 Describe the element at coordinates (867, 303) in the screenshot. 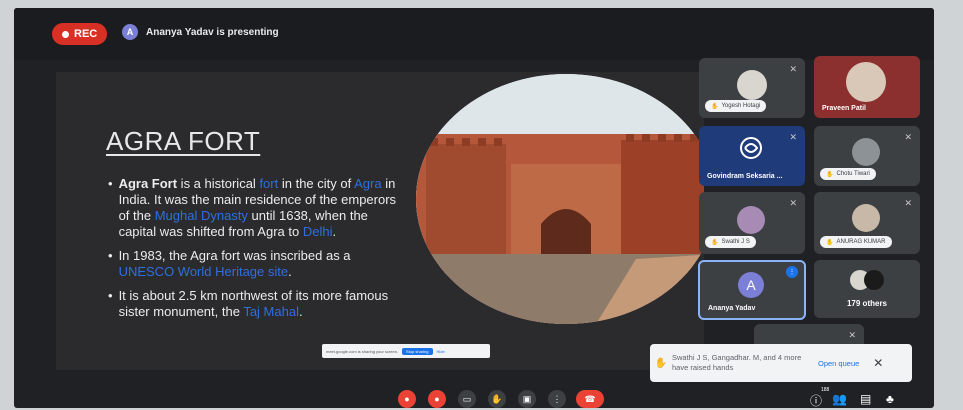

I see `others-count: 179 others` at that location.